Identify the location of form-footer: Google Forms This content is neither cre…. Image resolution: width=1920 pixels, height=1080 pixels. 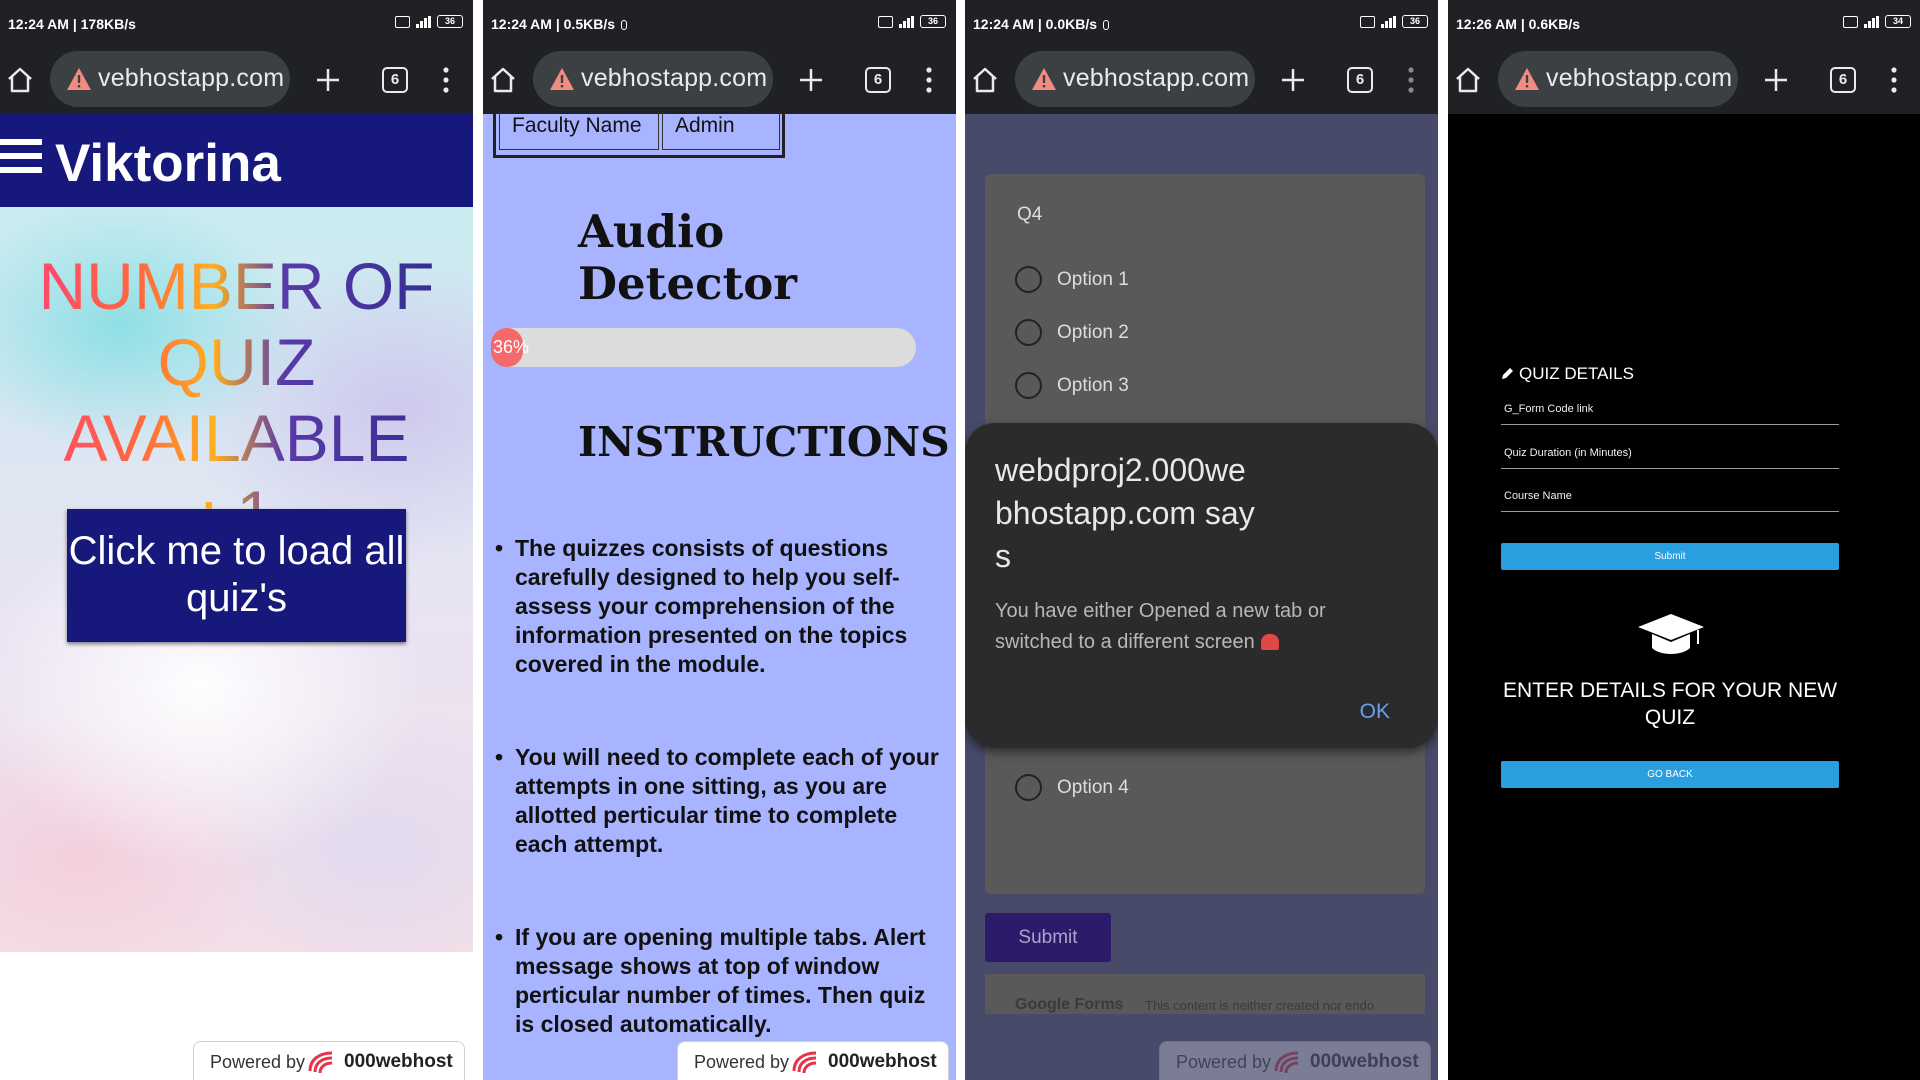
(1205, 994).